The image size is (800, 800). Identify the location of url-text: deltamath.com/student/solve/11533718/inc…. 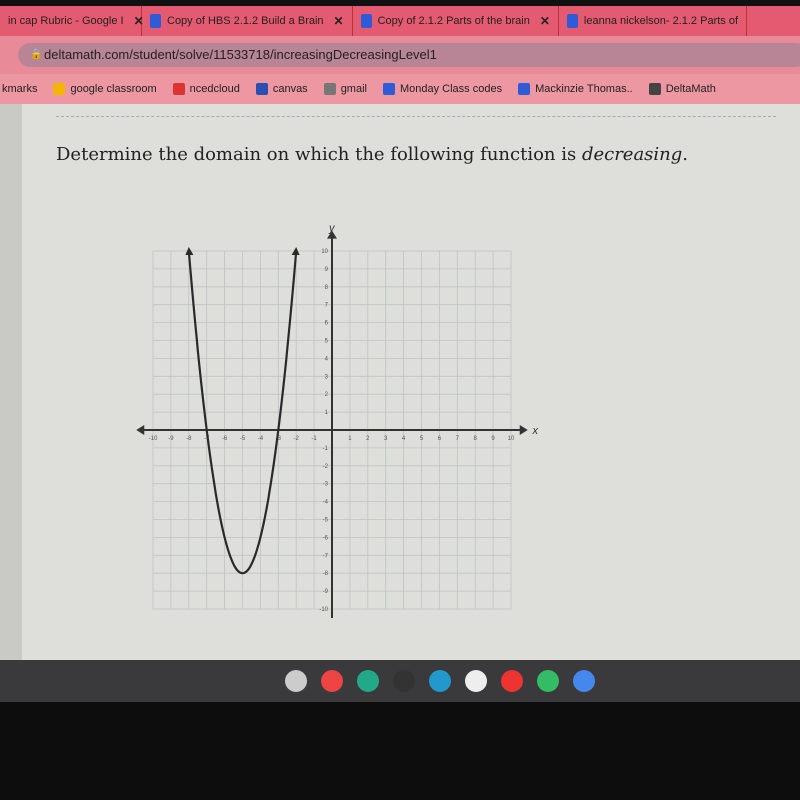
(240, 54).